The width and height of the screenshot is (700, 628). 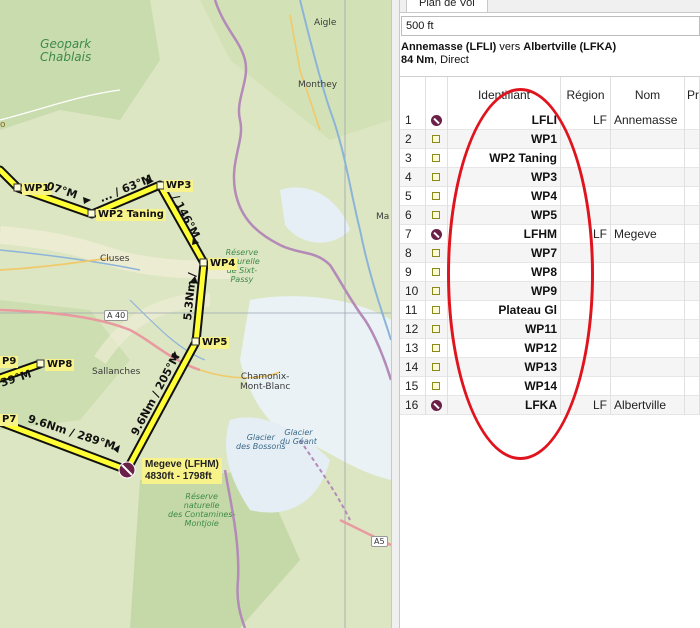 What do you see at coordinates (504, 139) in the screenshot?
I see `row-identifiant: WP1` at bounding box center [504, 139].